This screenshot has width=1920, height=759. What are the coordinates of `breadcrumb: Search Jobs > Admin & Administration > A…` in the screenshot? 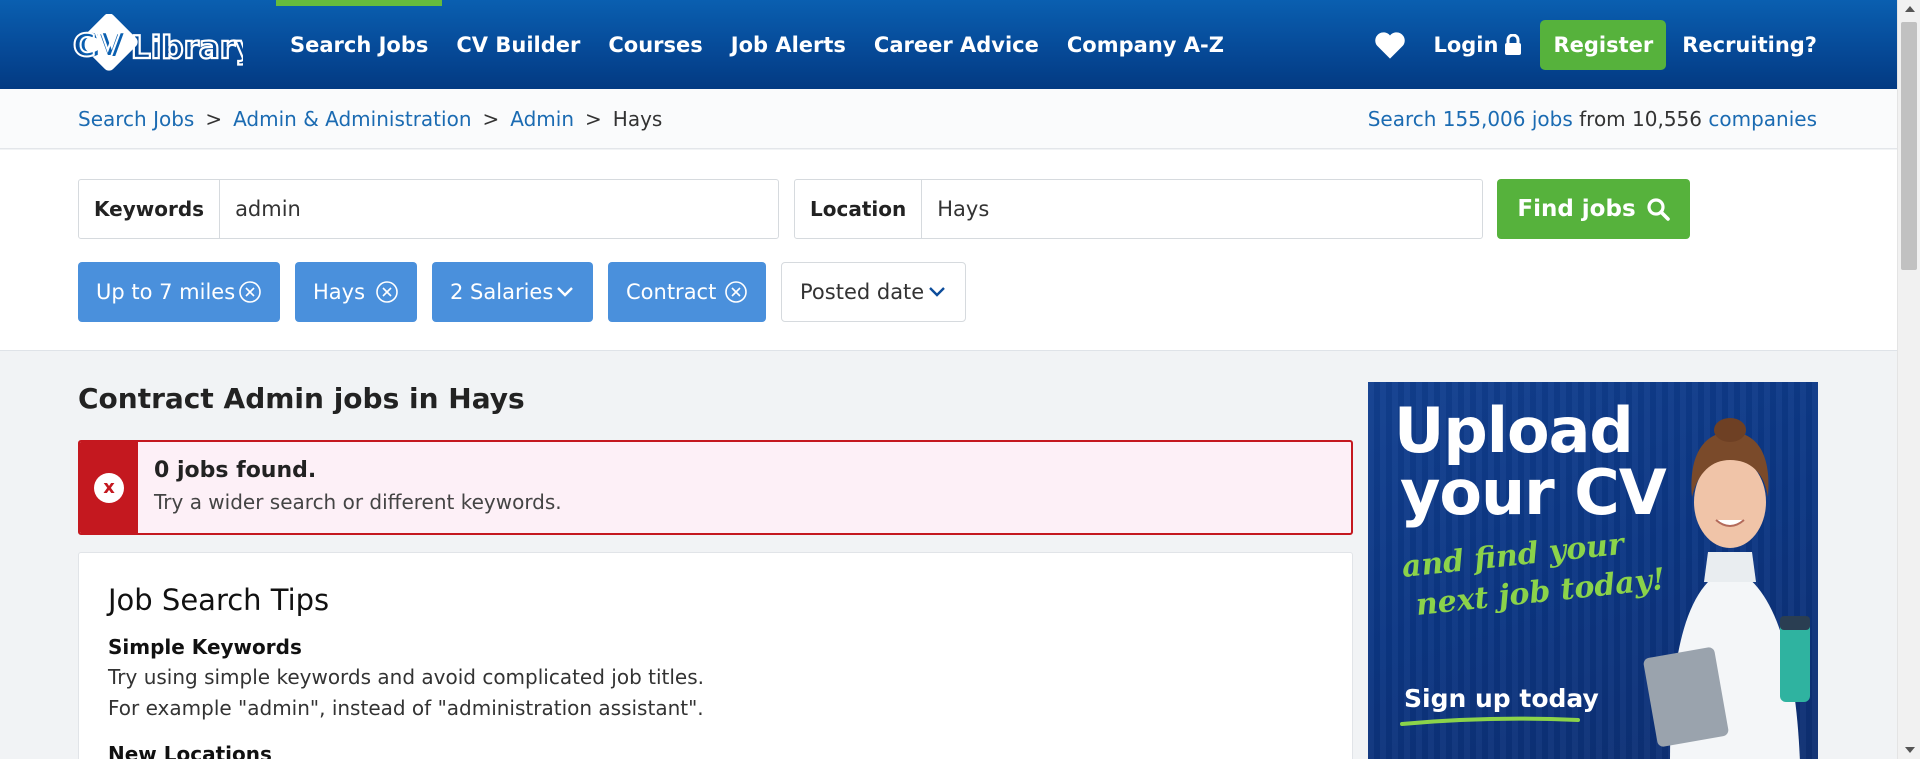 It's located at (370, 119).